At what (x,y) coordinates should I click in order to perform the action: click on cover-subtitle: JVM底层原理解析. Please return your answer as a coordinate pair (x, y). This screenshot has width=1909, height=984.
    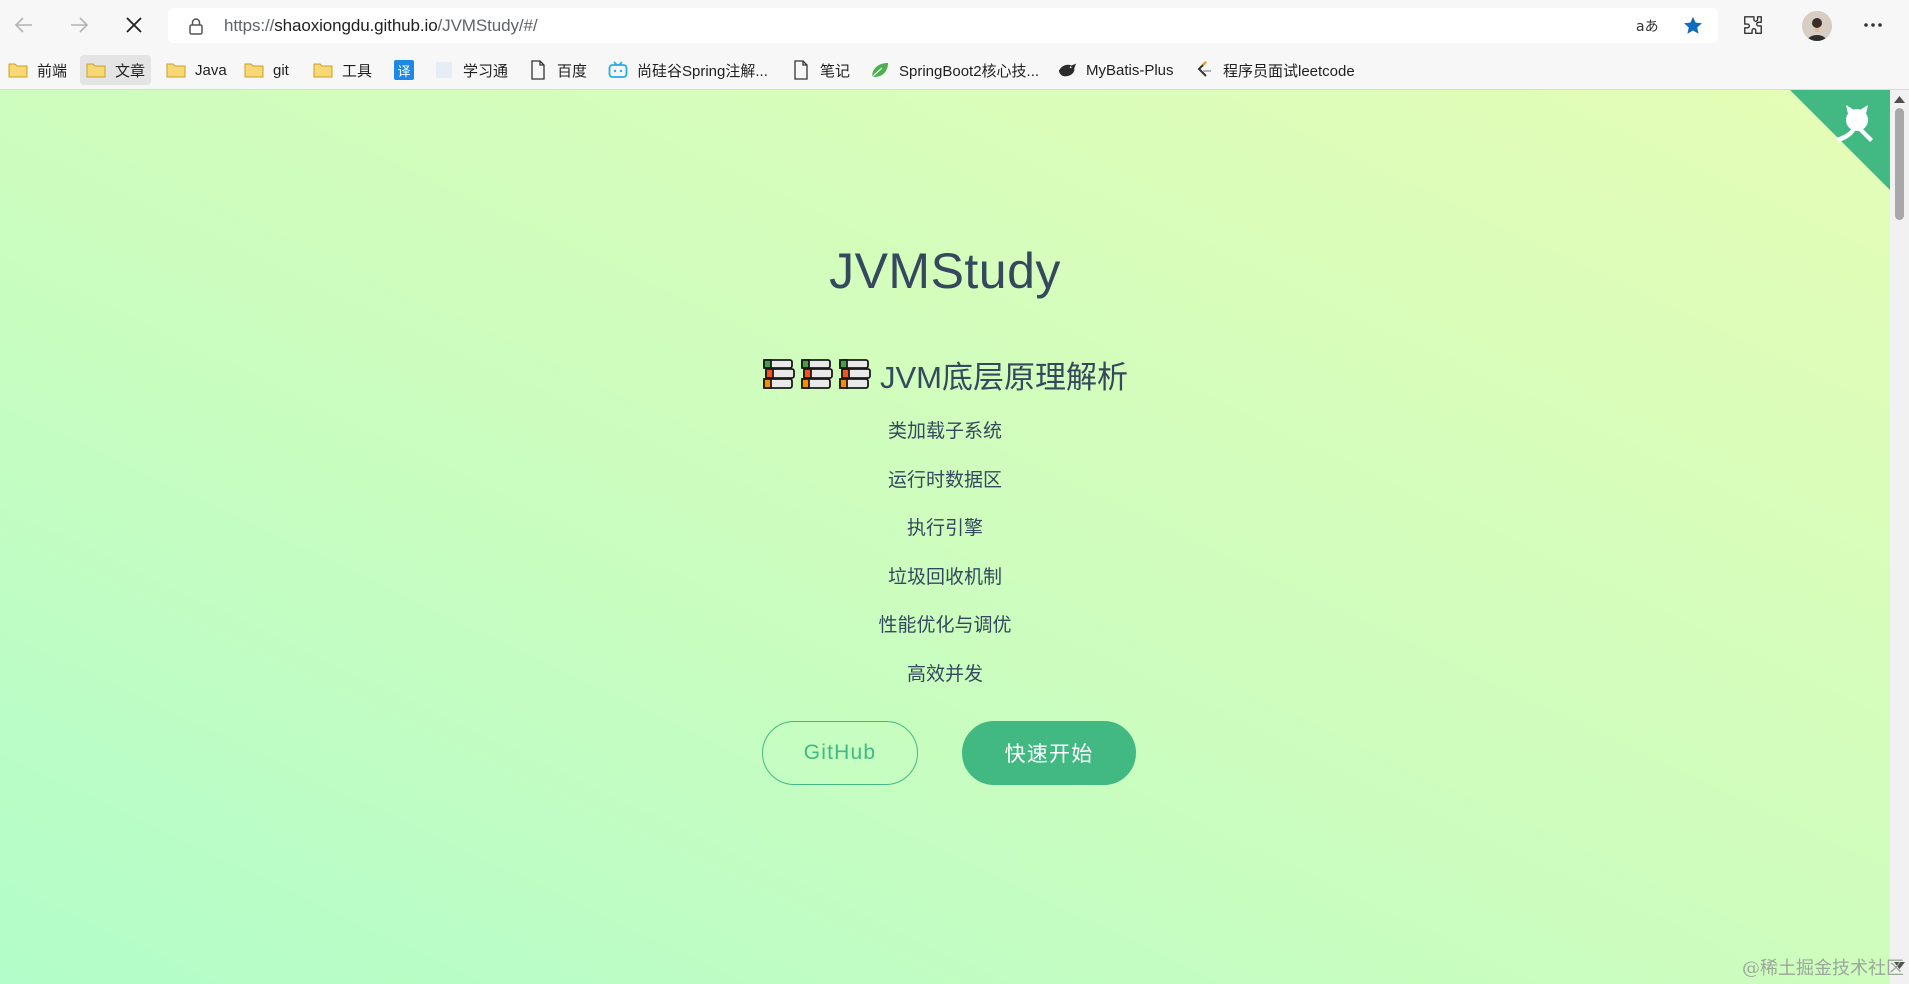
    Looking at the image, I should click on (945, 374).